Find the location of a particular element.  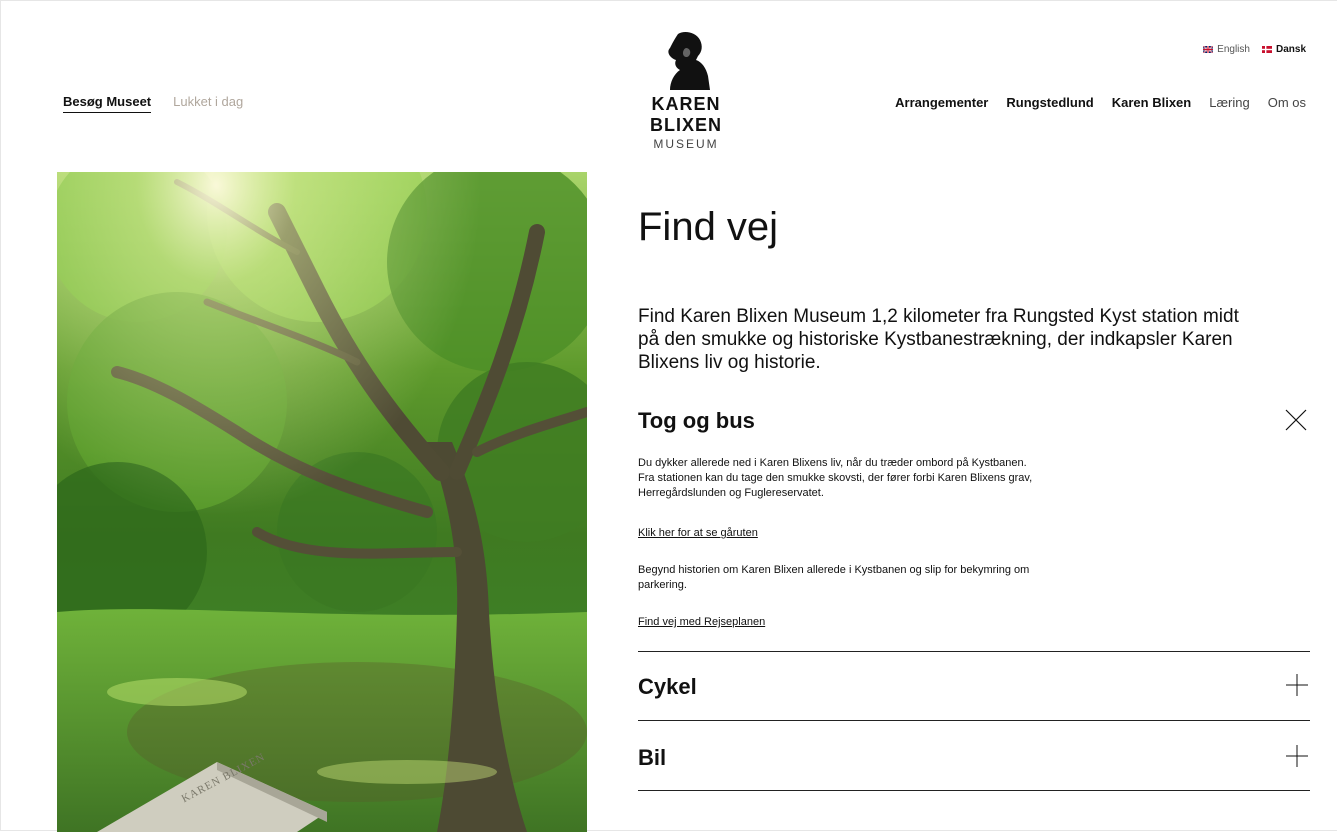

nav-events: Arrangementer is located at coordinates (941, 102).